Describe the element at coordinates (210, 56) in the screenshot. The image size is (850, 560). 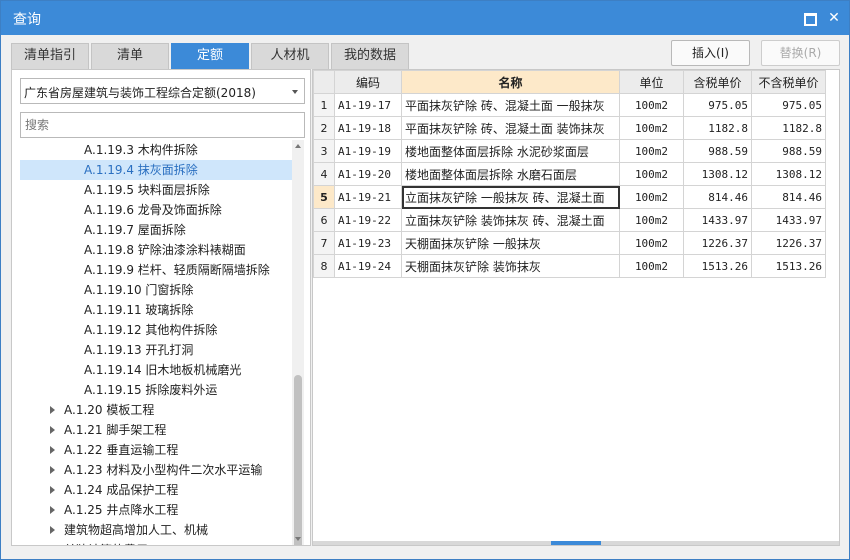
I see `tab-quota: 定额` at that location.